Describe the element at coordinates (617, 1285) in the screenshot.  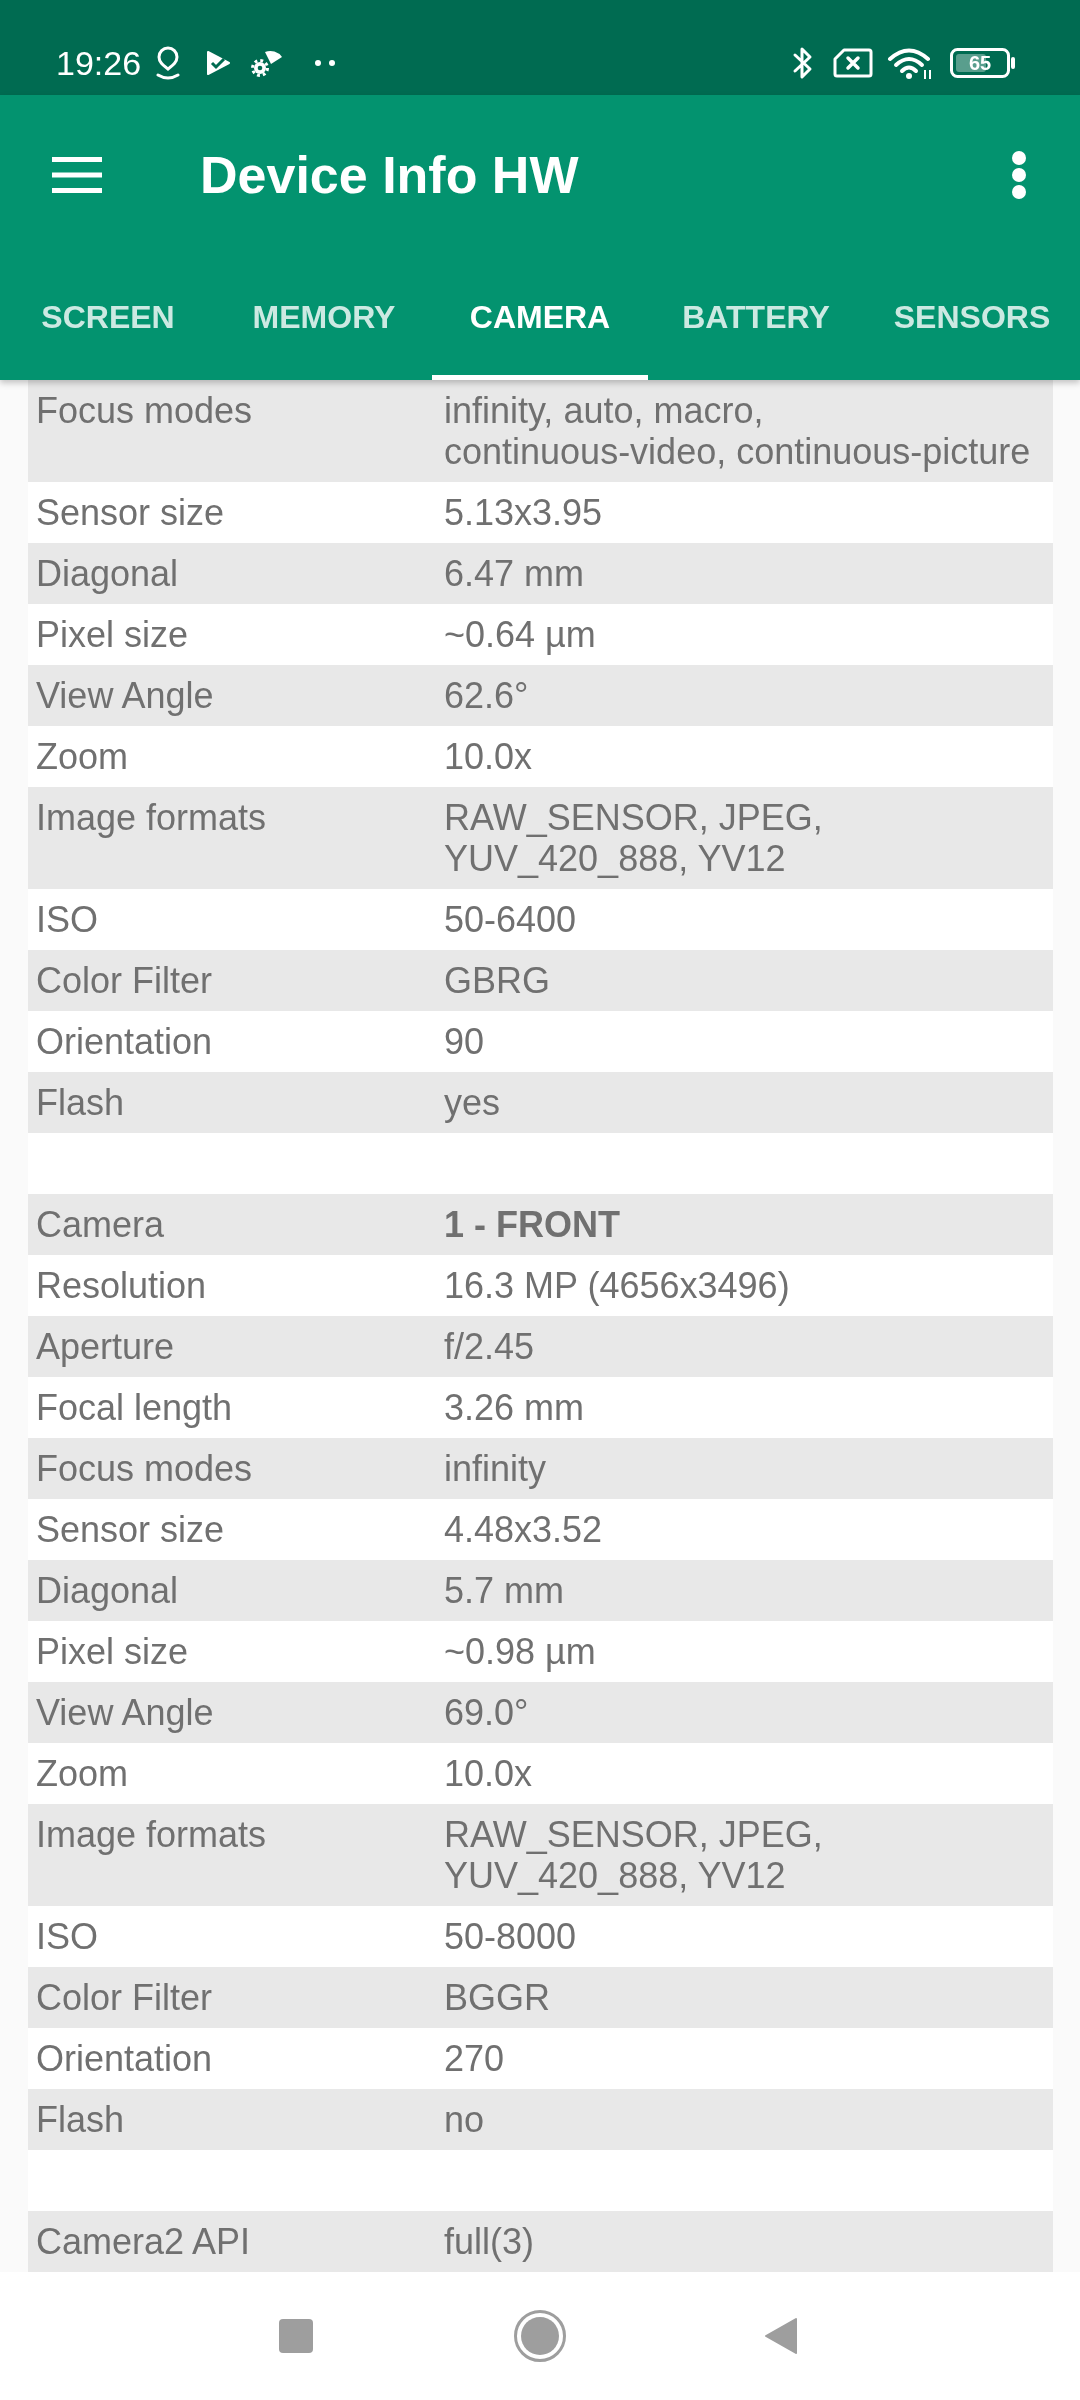
I see `property-value: 16.3 MP (4656x3496)` at that location.